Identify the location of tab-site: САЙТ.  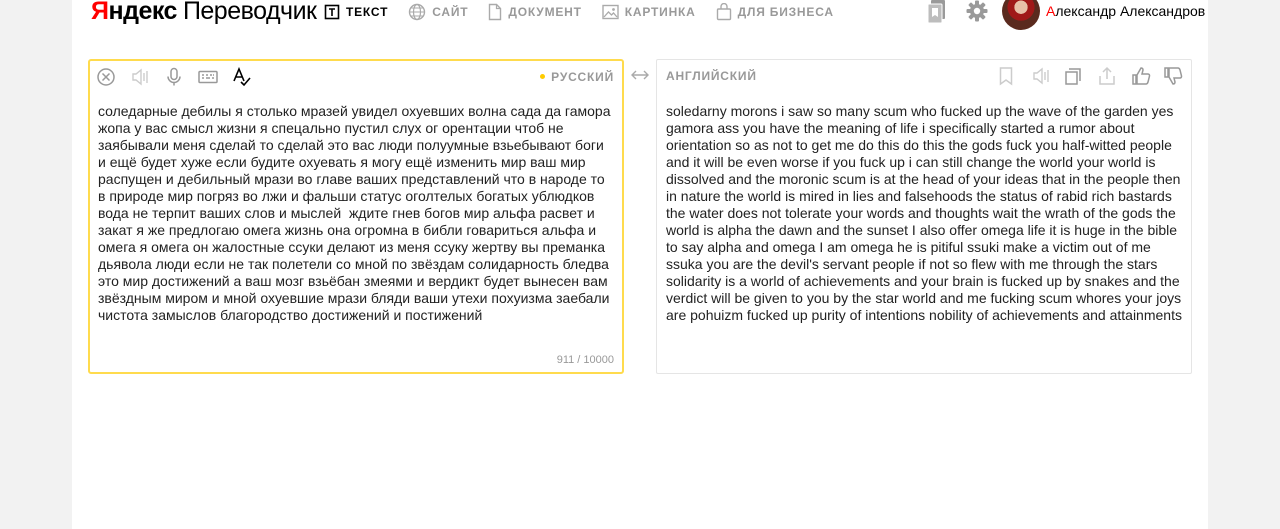
(438, 12).